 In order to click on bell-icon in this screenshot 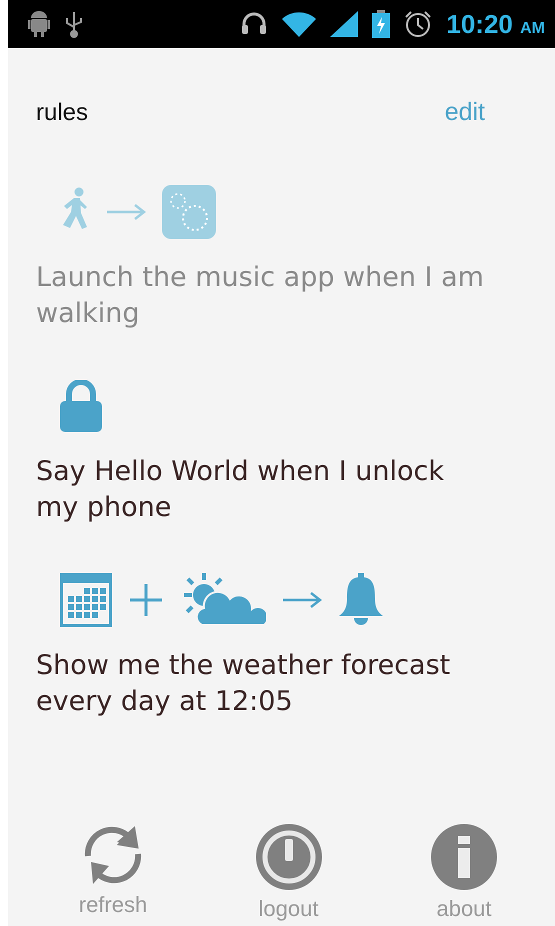, I will do `click(361, 600)`.